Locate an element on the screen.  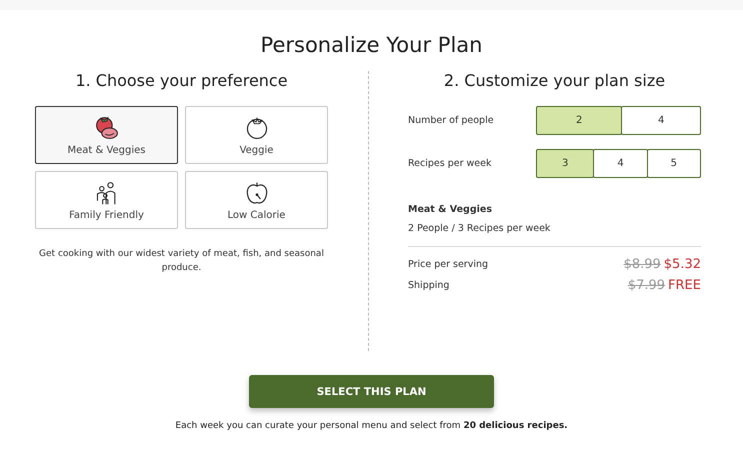
selector-label: Recipes per week is located at coordinates (450, 163).